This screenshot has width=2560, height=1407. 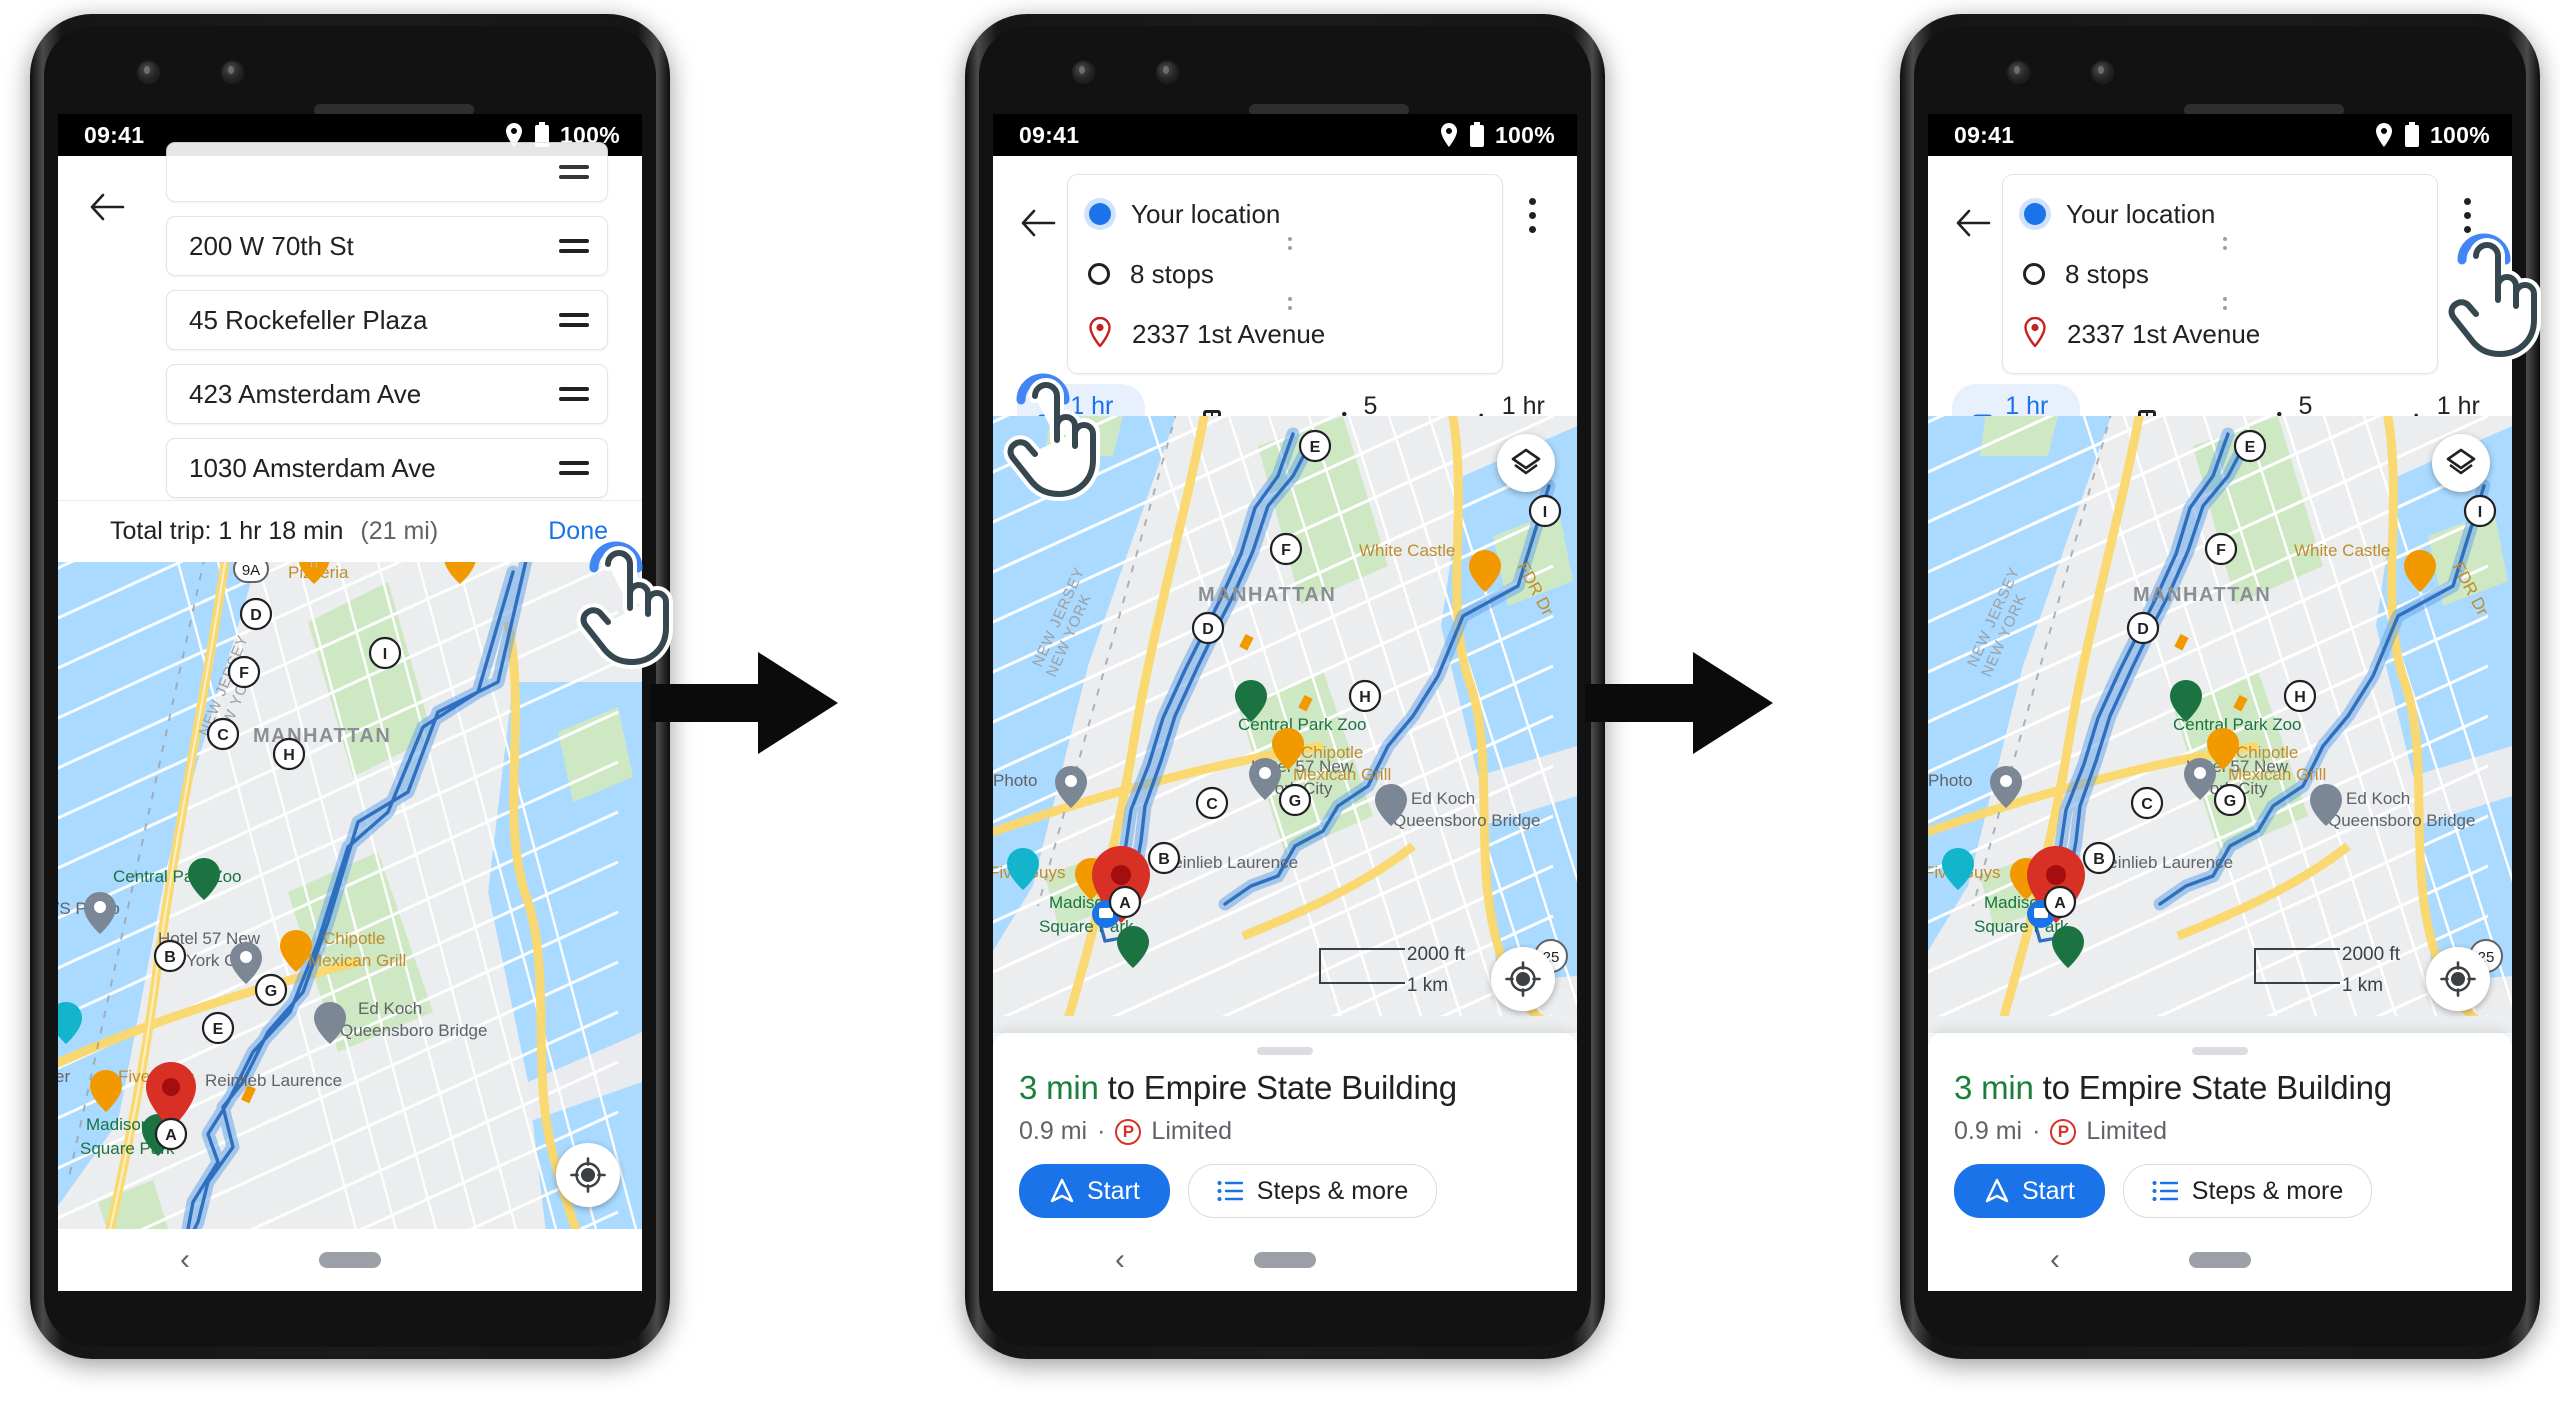 What do you see at coordinates (271, 245) in the screenshot?
I see `stop-address: 200 W 70th St` at bounding box center [271, 245].